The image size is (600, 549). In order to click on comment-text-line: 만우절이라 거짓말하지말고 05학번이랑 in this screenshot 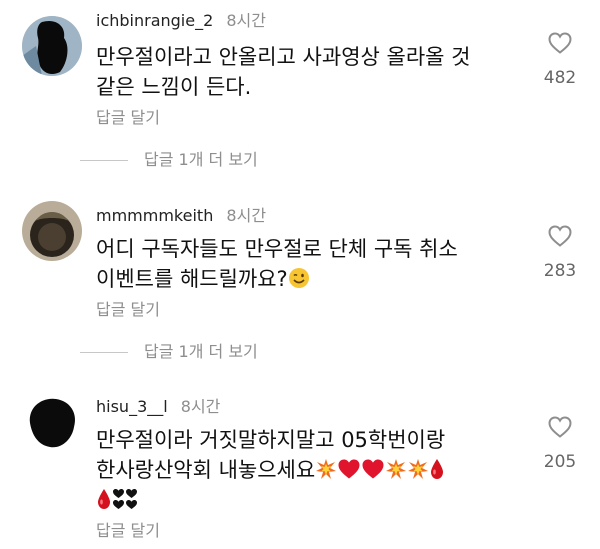, I will do `click(271, 440)`.